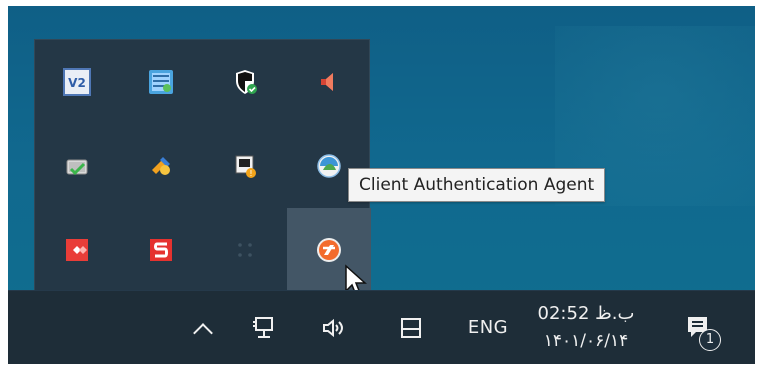 The width and height of the screenshot is (763, 370). I want to click on tools-icon, so click(161, 166).